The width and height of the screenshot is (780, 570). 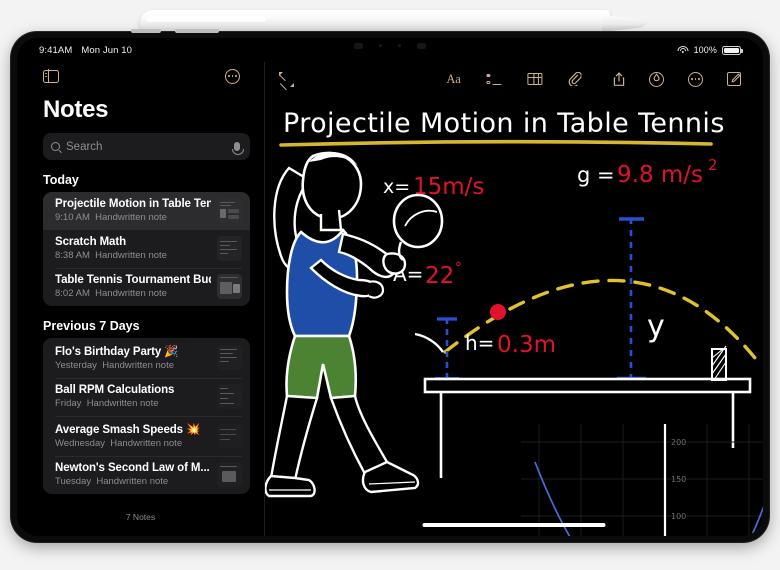 I want to click on chart-gridlines, so click(x=642, y=480).